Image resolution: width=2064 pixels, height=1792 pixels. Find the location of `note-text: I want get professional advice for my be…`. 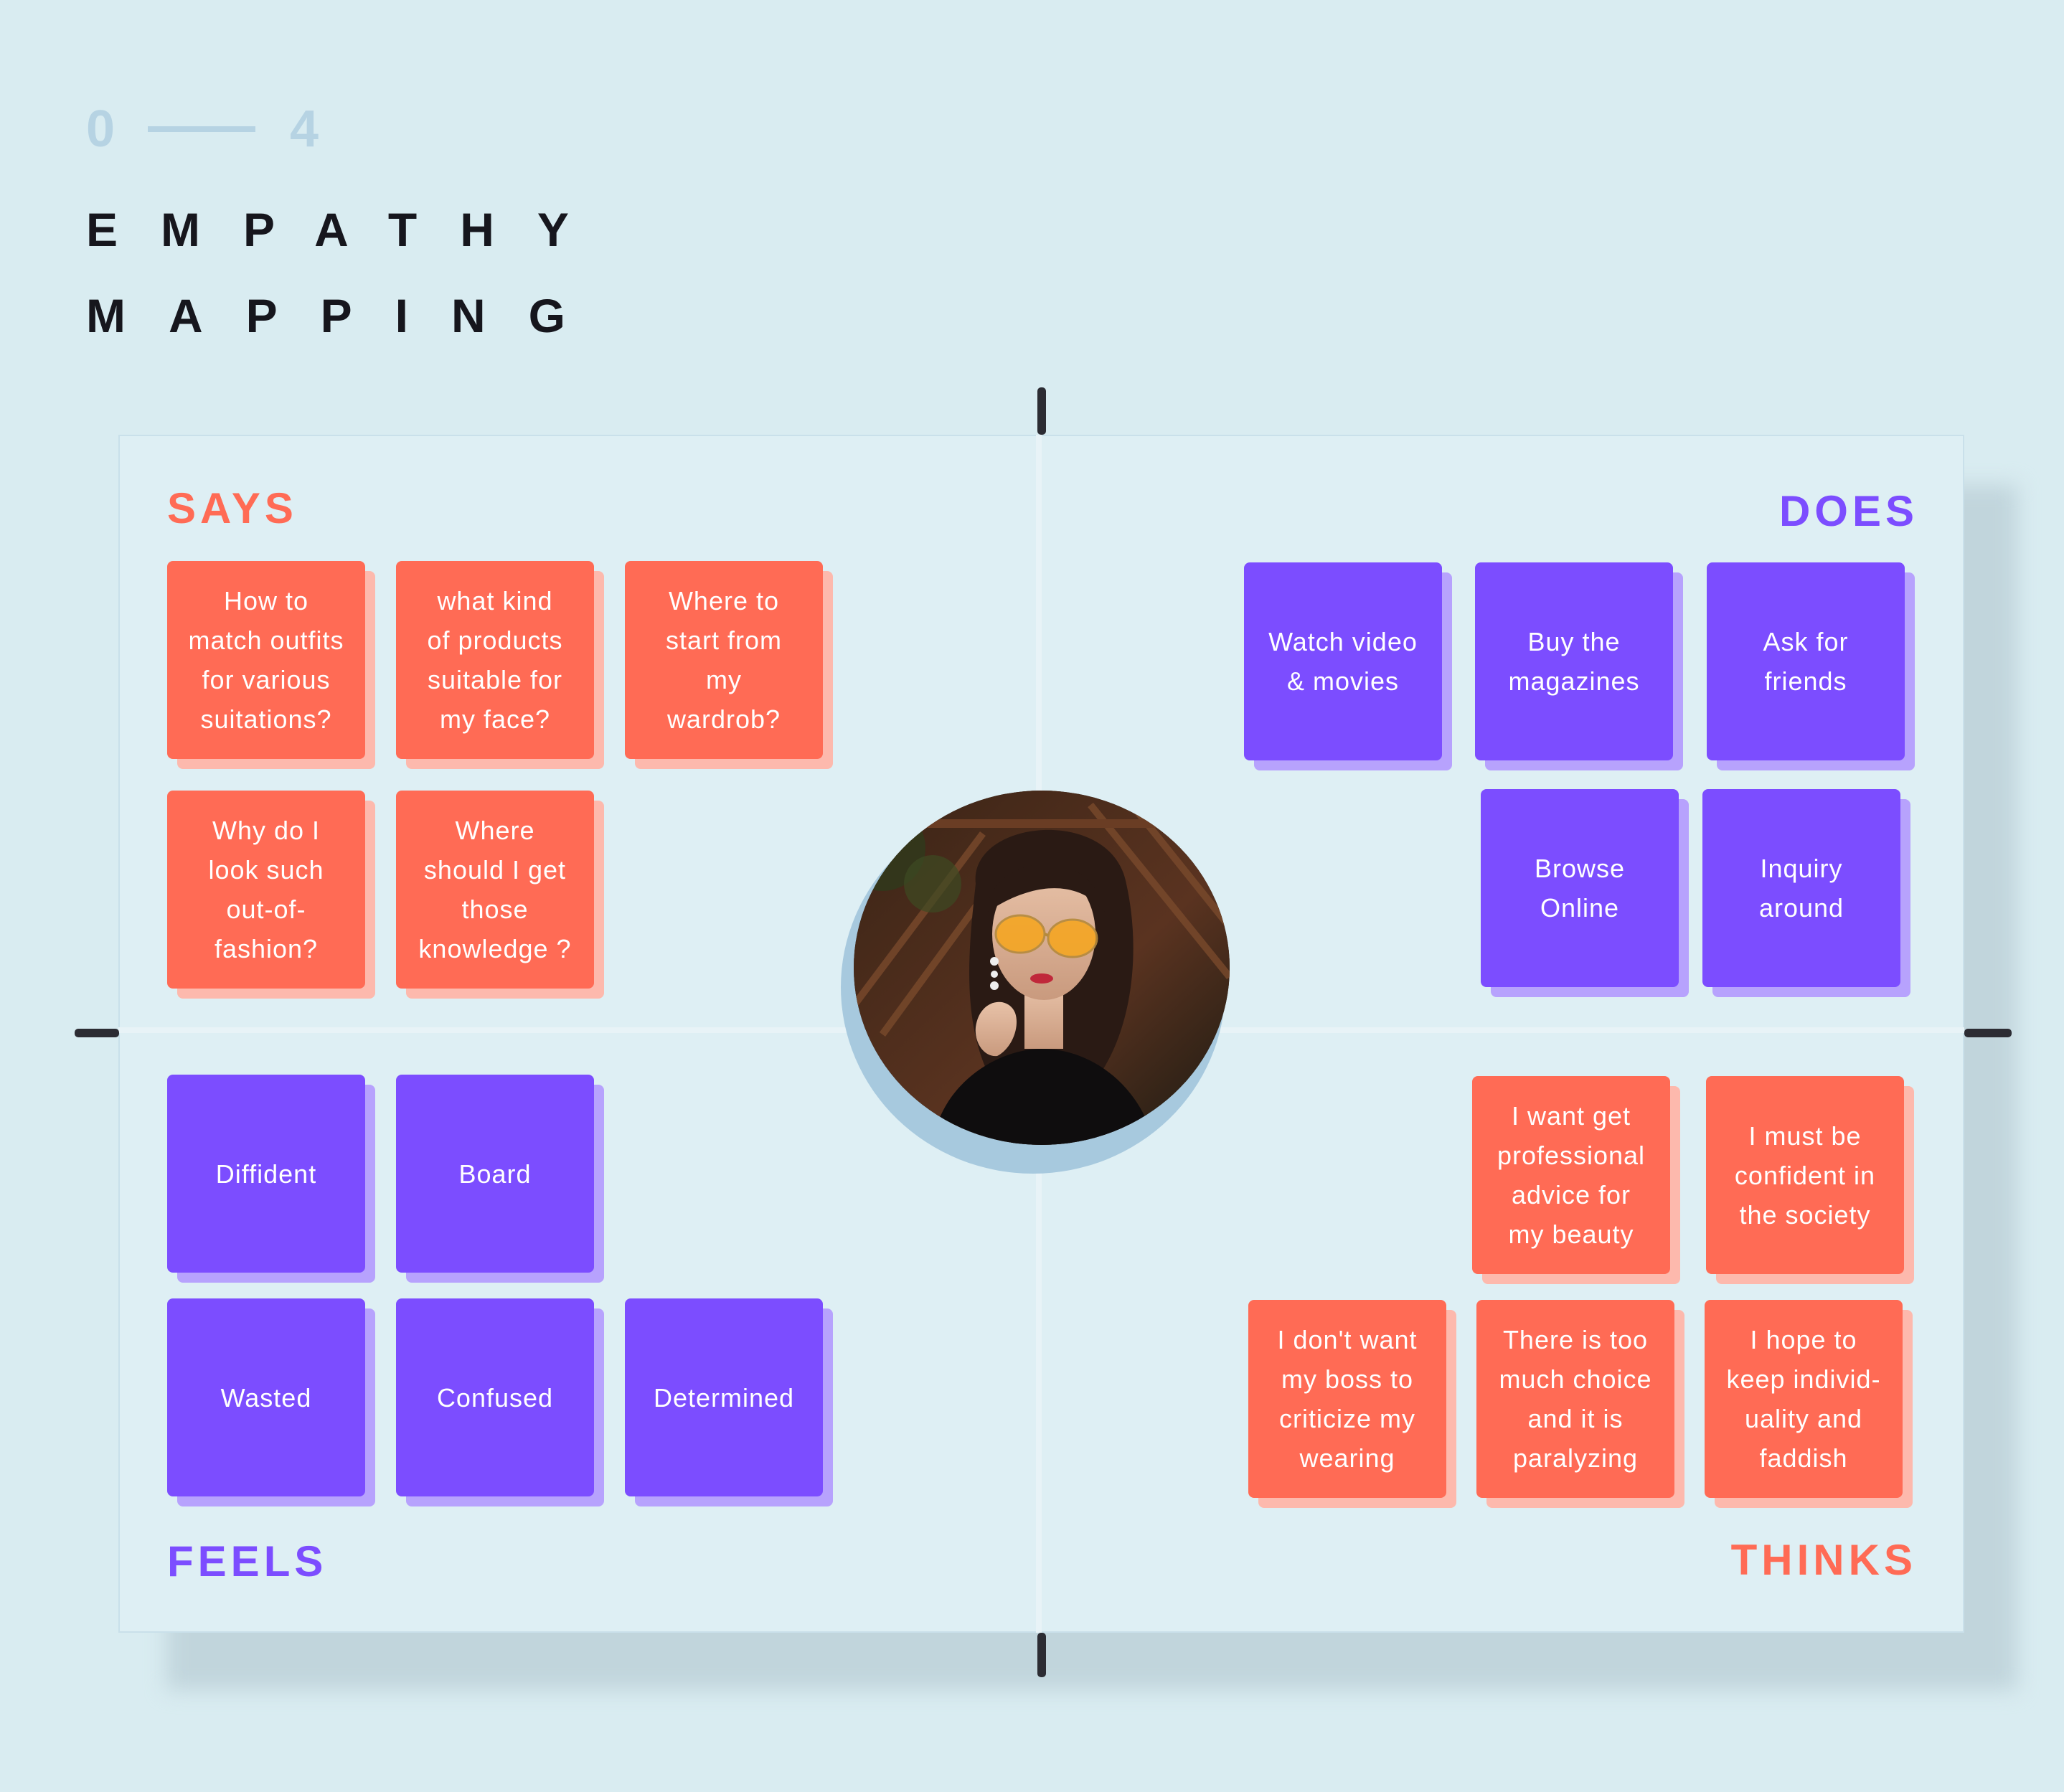

note-text: I want get professional advice for my be… is located at coordinates (1571, 1175).